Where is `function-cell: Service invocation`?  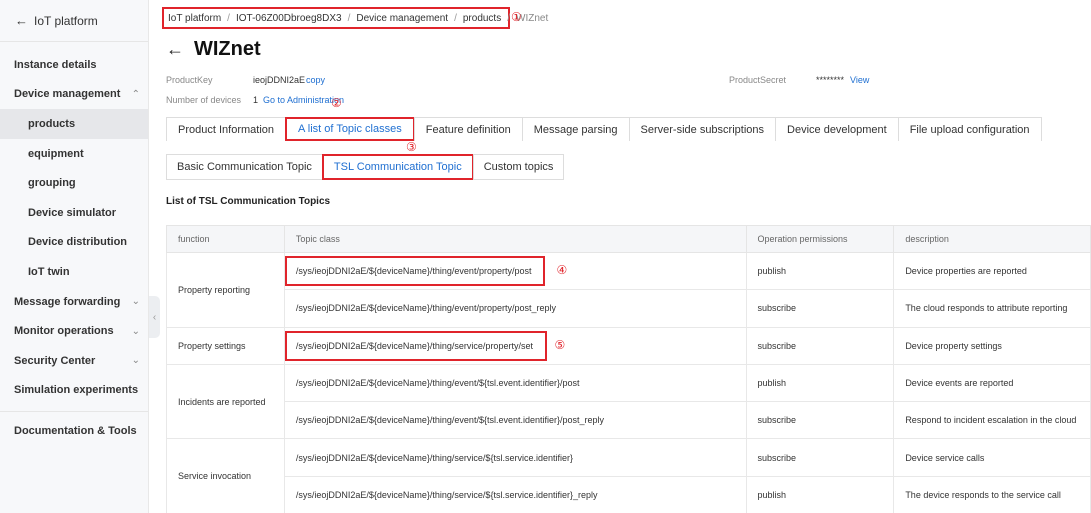 function-cell: Service invocation is located at coordinates (225, 475).